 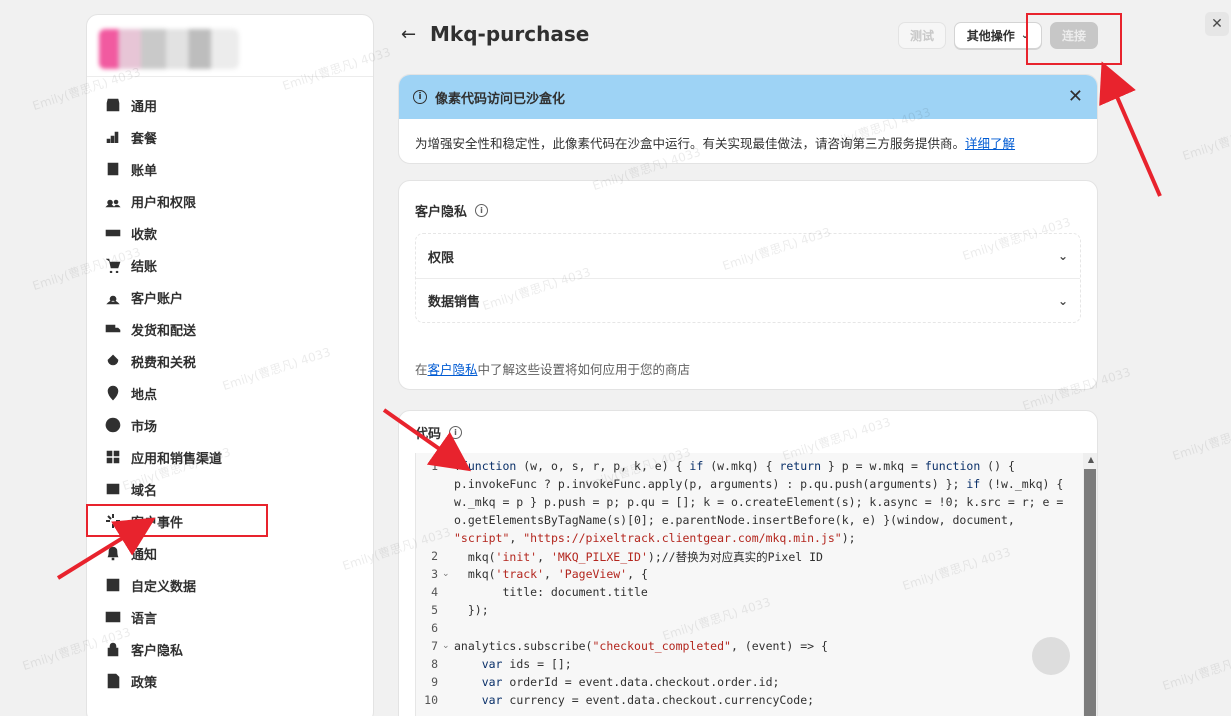 I want to click on sidebar-item-5: 结账, so click(x=230, y=265).